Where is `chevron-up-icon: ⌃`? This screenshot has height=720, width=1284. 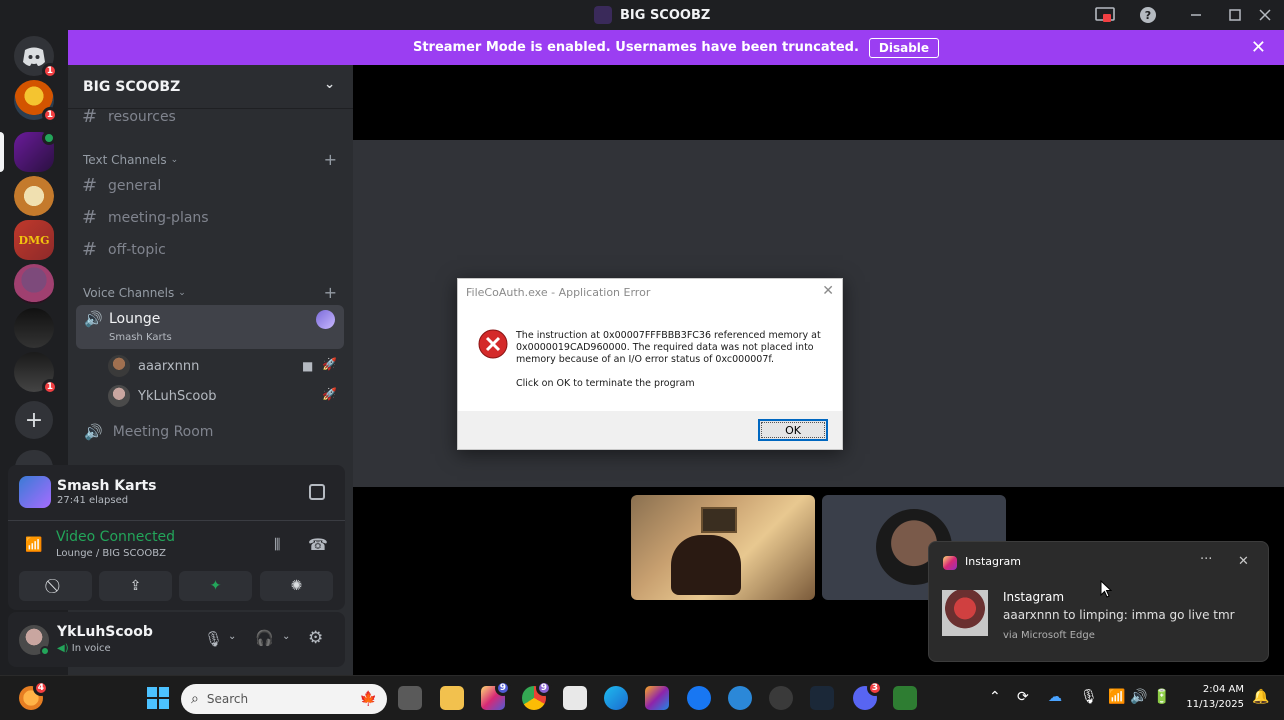 chevron-up-icon: ⌃ is located at coordinates (995, 697).